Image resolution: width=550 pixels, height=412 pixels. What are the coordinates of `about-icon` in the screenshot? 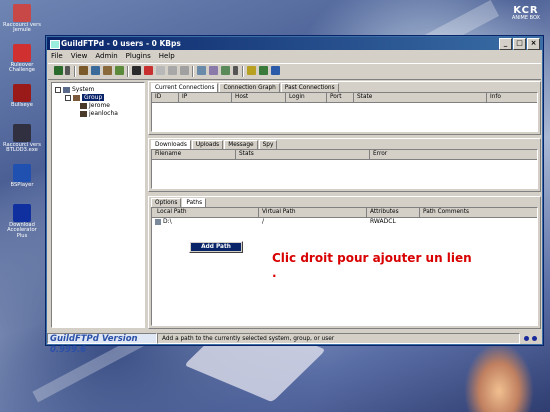 It's located at (275, 70).